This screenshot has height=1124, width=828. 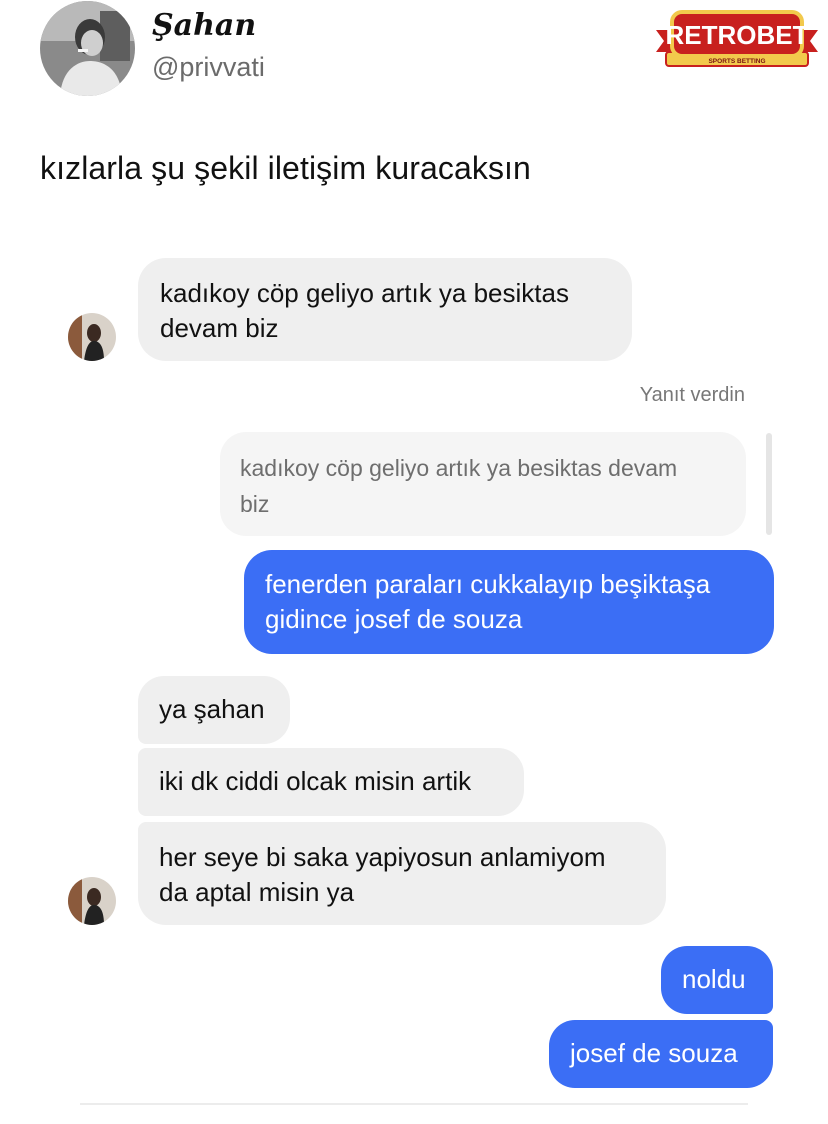 I want to click on message-outgoing: josef de souza, so click(x=661, y=1054).